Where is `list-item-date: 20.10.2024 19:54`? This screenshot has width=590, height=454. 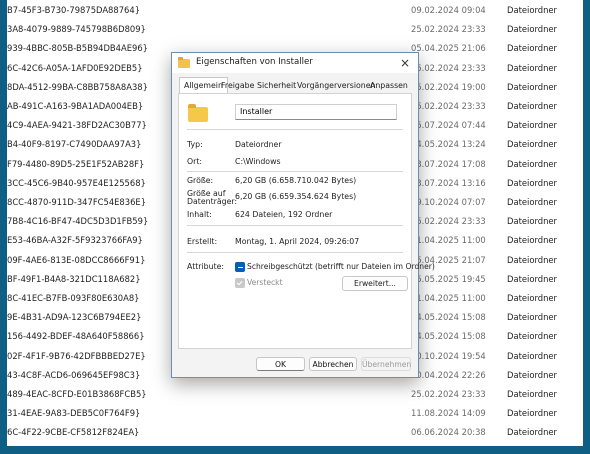 list-item-date: 20.10.2024 19:54 is located at coordinates (448, 355).